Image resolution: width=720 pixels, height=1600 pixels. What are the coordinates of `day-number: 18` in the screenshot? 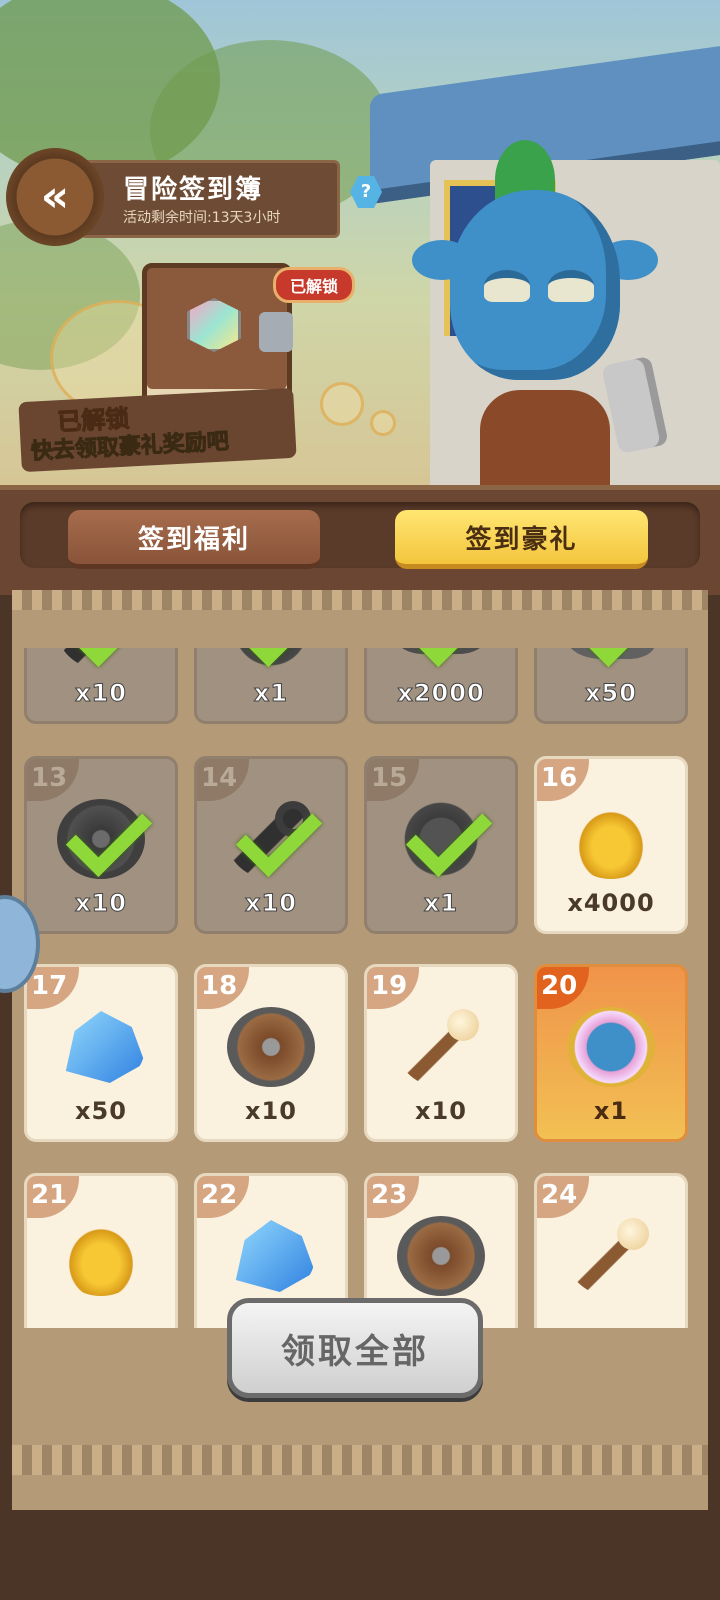 It's located at (223, 988).